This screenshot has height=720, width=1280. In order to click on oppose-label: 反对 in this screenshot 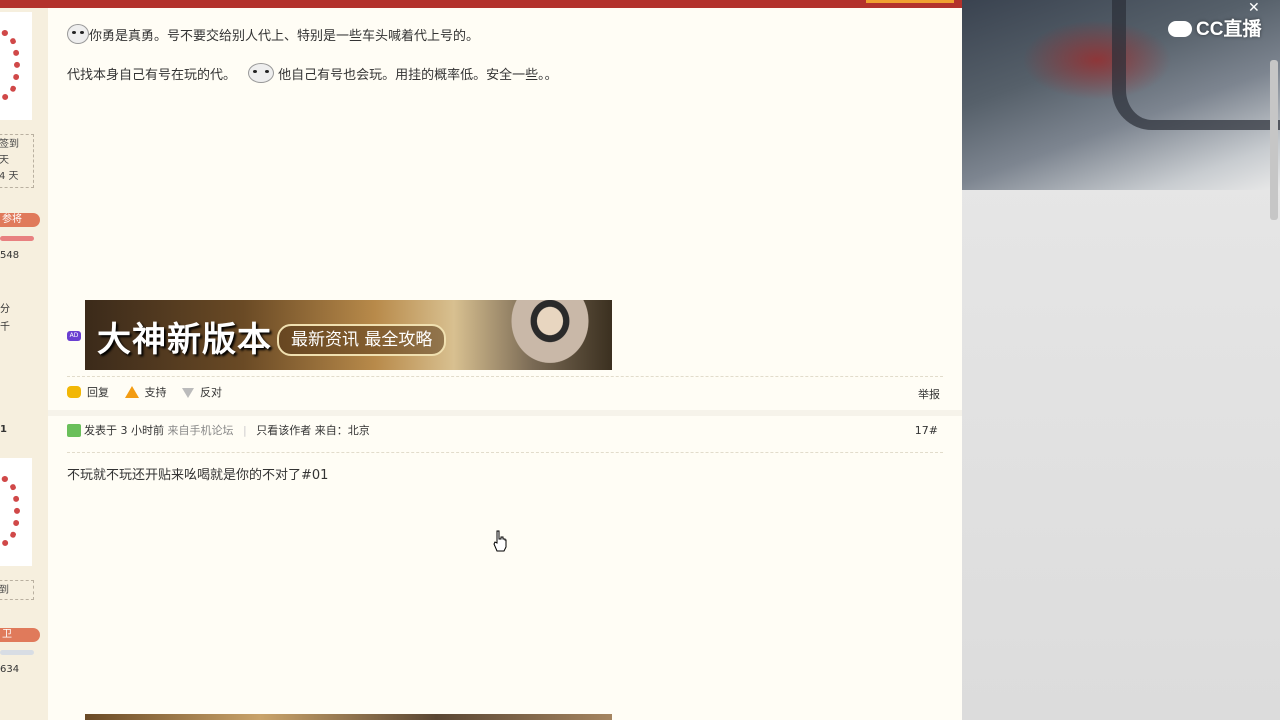, I will do `click(211, 392)`.